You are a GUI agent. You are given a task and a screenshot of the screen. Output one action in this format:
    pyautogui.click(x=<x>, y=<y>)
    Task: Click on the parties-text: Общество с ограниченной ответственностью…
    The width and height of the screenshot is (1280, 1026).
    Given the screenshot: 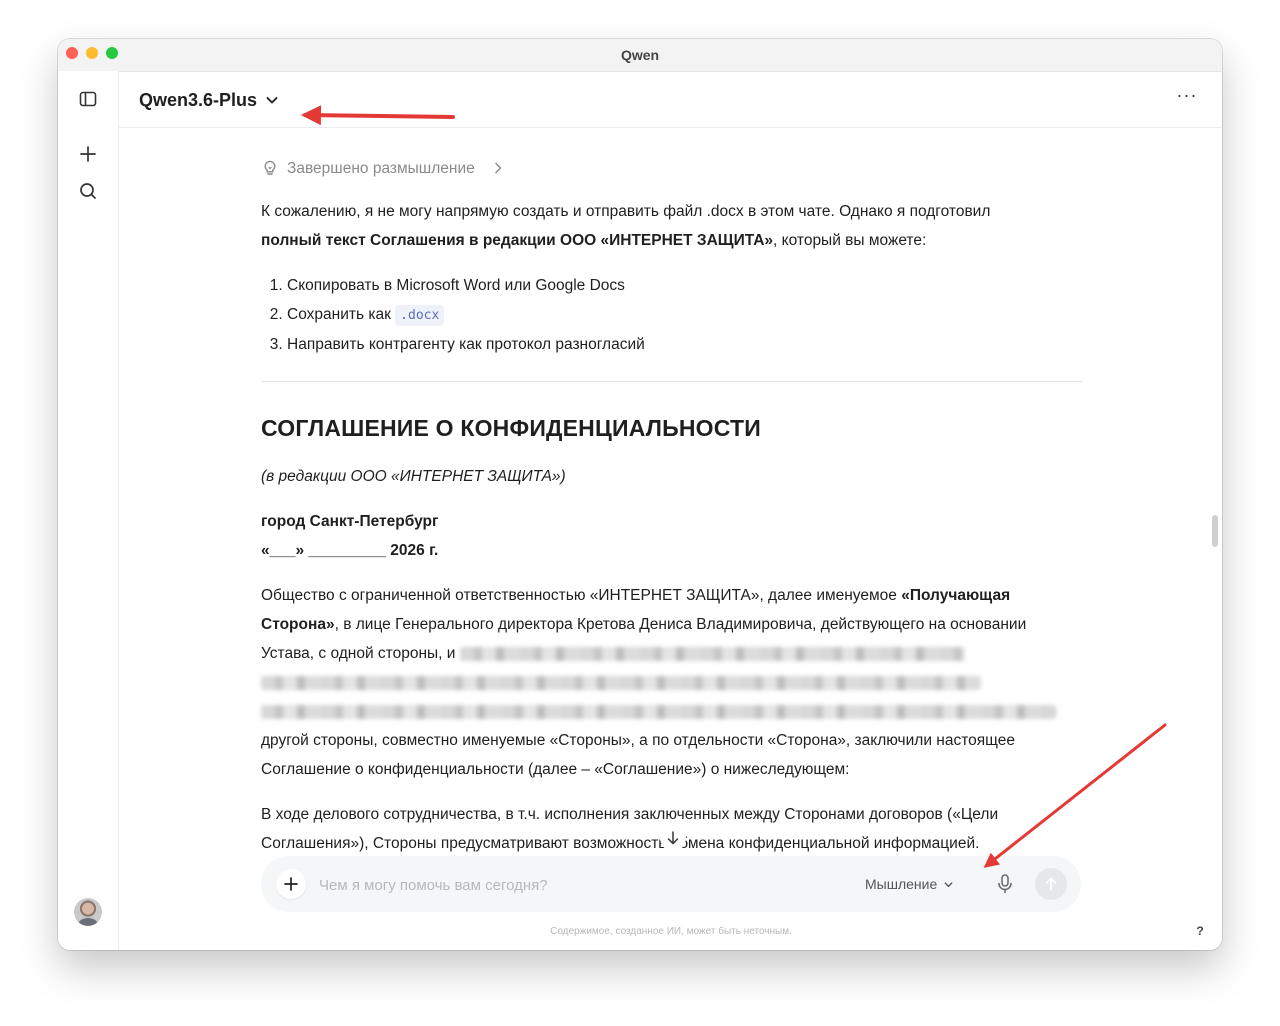 What is the action you would take?
    pyautogui.click(x=581, y=595)
    